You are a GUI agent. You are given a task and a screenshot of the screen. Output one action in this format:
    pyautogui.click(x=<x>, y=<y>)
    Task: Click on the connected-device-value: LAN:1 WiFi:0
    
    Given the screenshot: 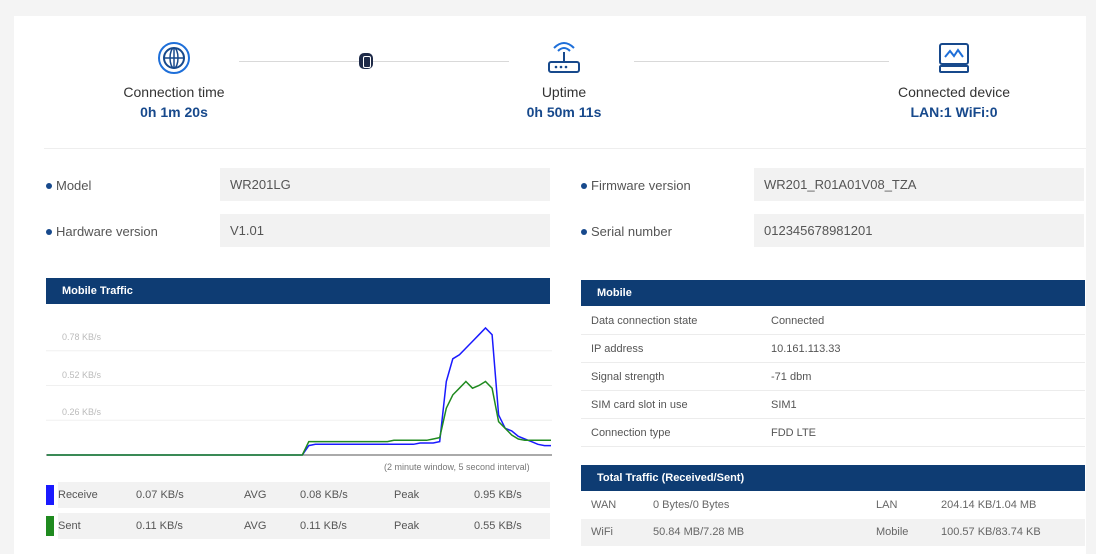 What is the action you would take?
    pyautogui.click(x=954, y=112)
    